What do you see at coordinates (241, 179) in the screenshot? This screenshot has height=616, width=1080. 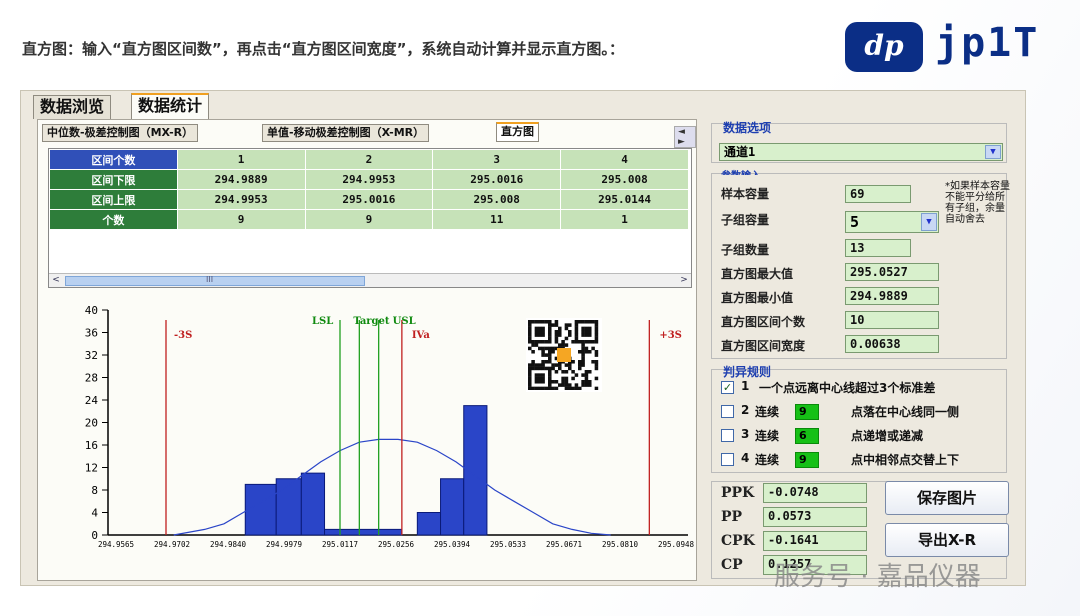 I see `table-cell: 294.9889` at bounding box center [241, 179].